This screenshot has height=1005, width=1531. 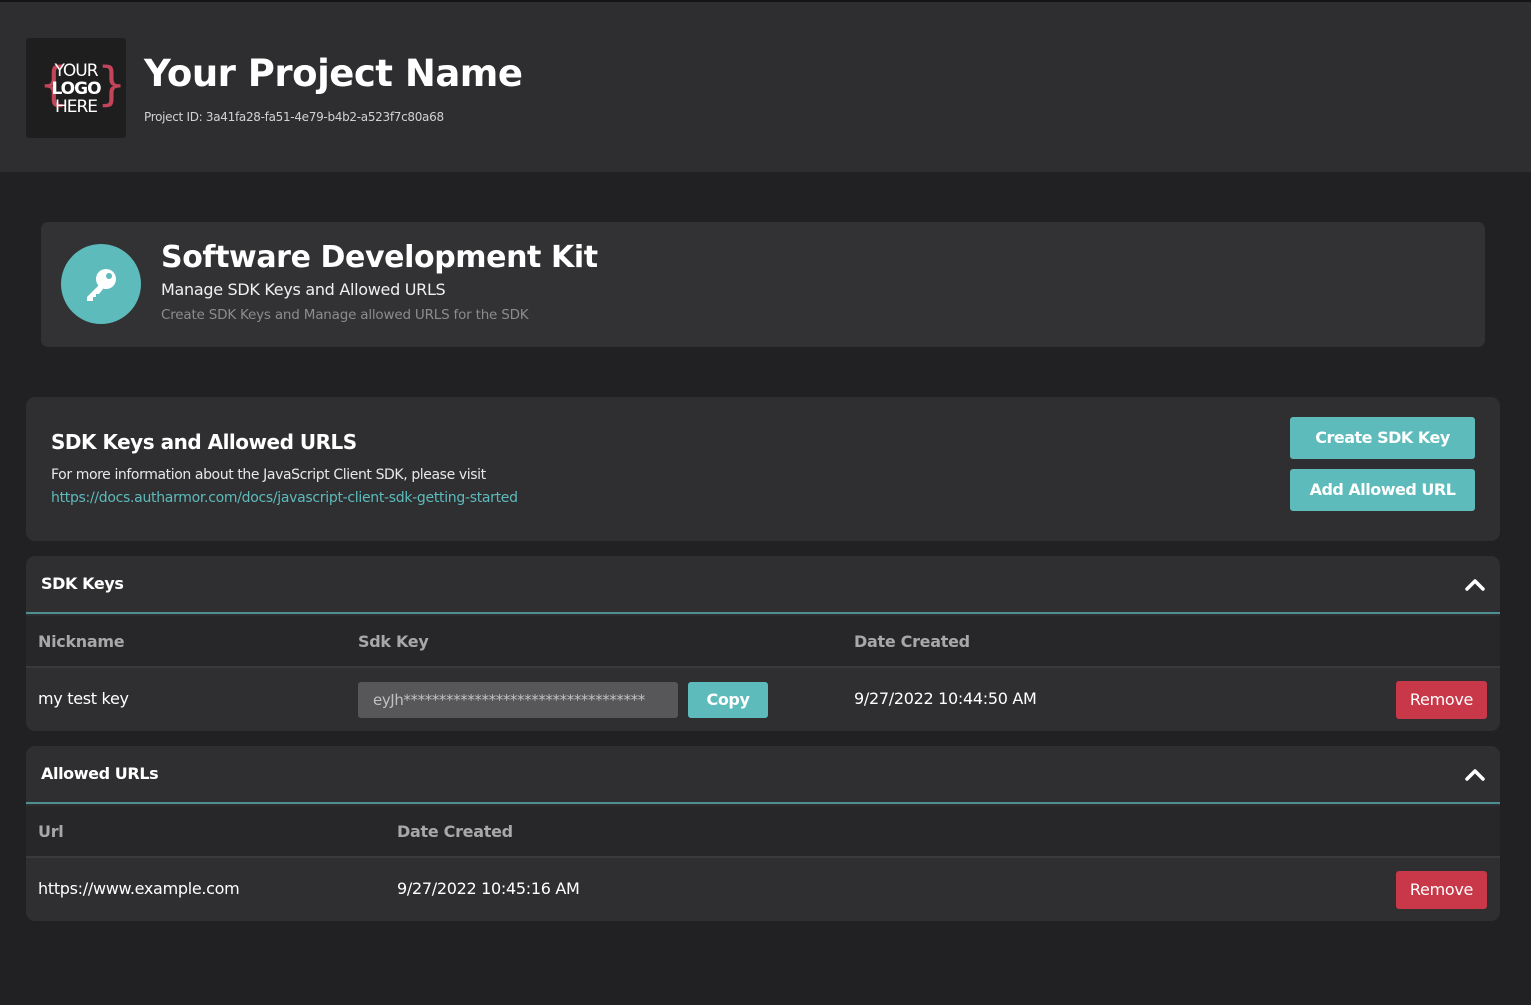 What do you see at coordinates (83, 698) in the screenshot?
I see `sdk-key-nickname: my test key` at bounding box center [83, 698].